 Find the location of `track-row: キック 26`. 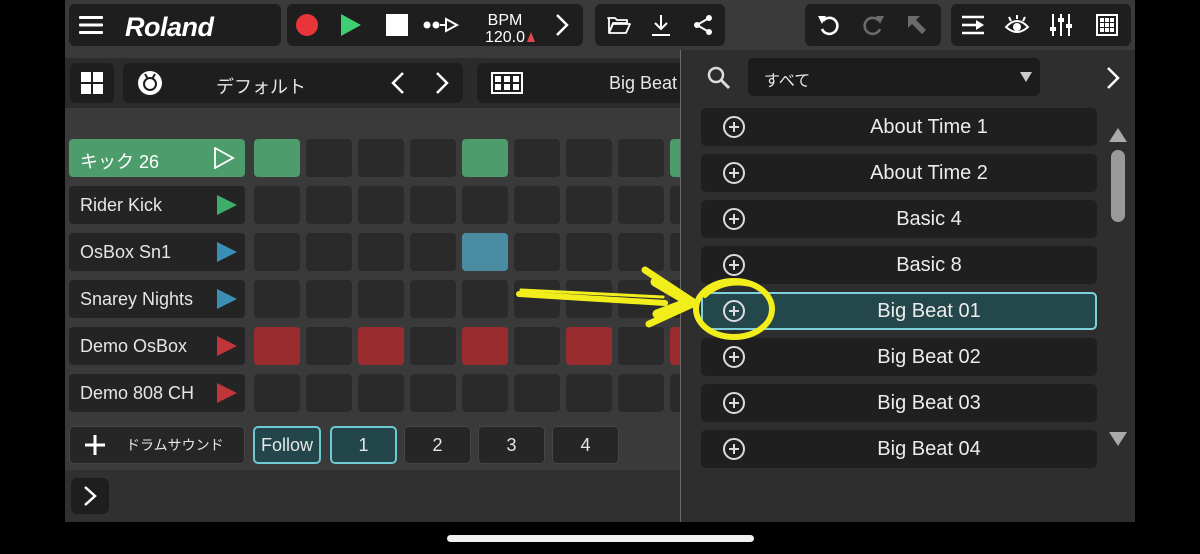

track-row: キック 26 is located at coordinates (157, 158).